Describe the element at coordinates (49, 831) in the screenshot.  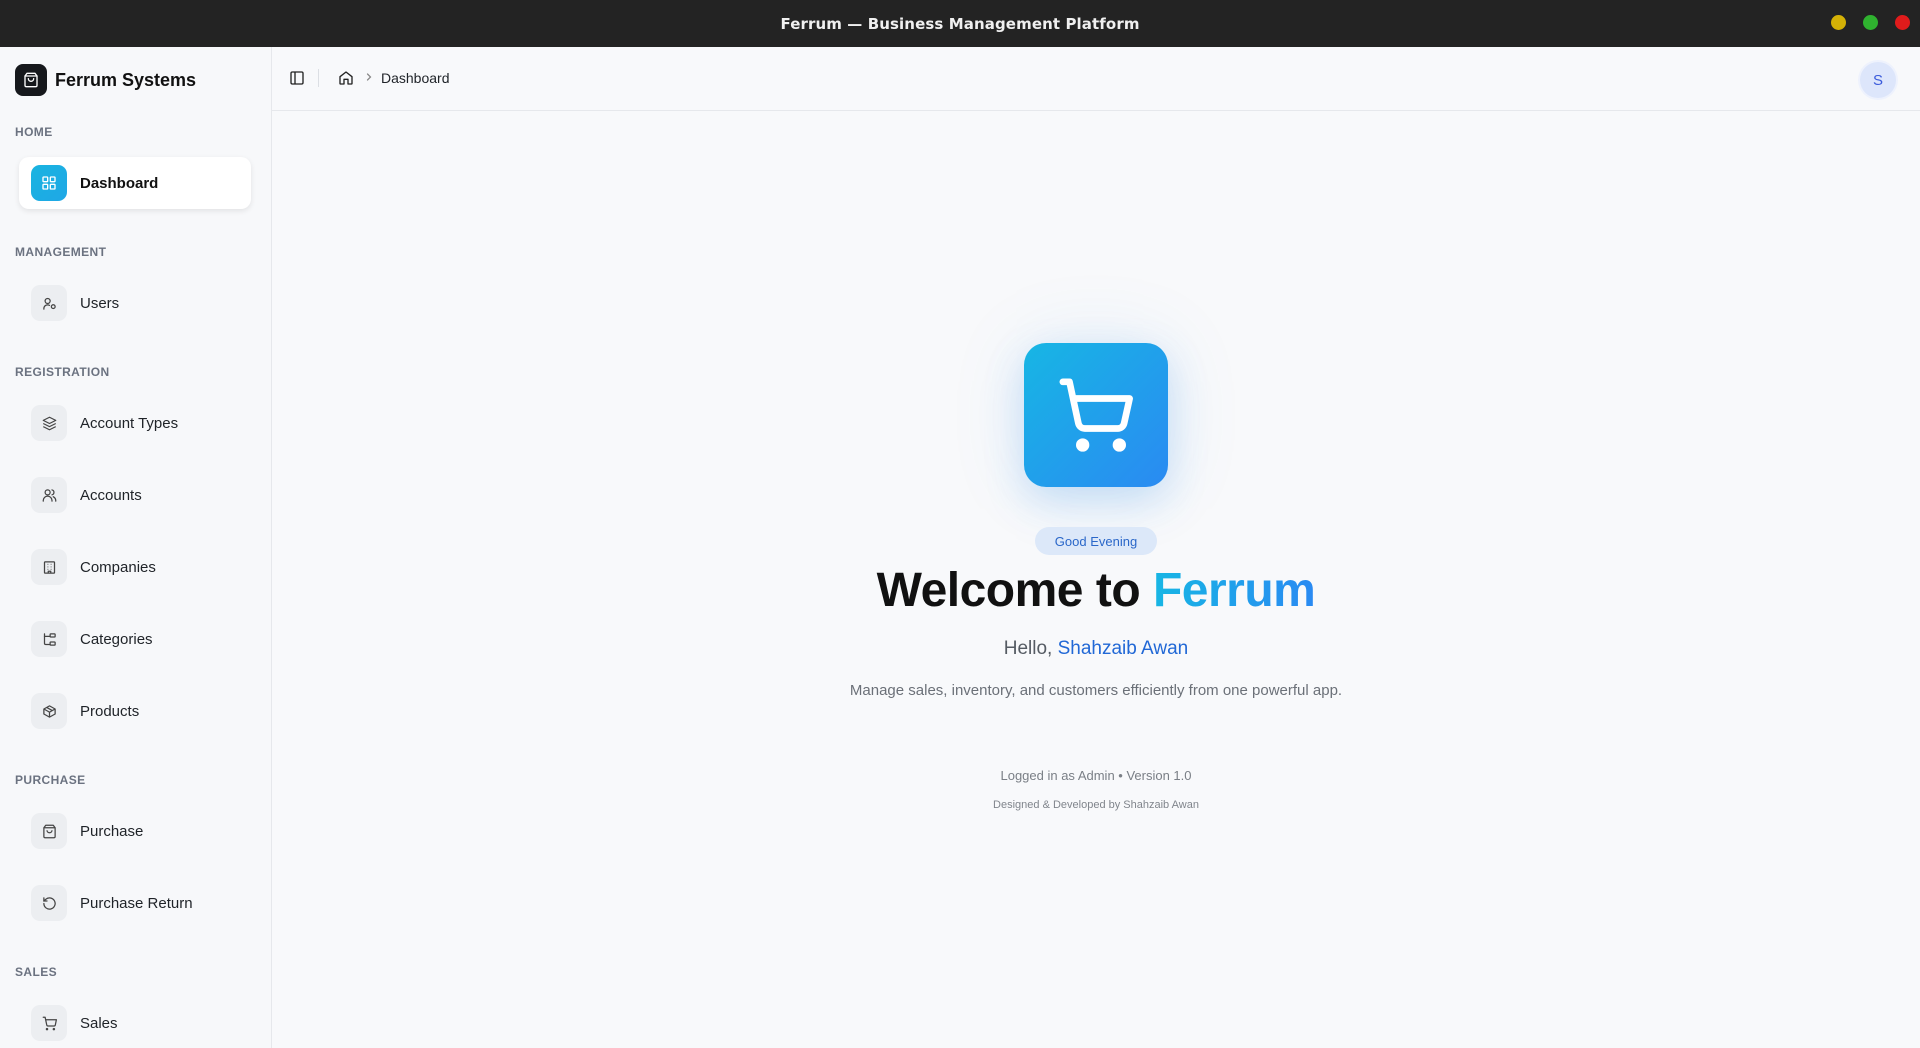
I see `shopping-bag-icon` at that location.